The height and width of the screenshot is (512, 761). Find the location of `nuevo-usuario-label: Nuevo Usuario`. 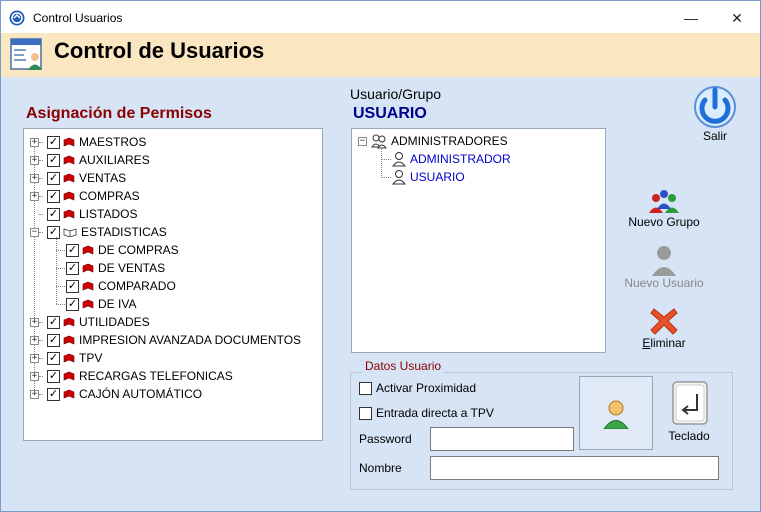

nuevo-usuario-label: Nuevo Usuario is located at coordinates (664, 283).